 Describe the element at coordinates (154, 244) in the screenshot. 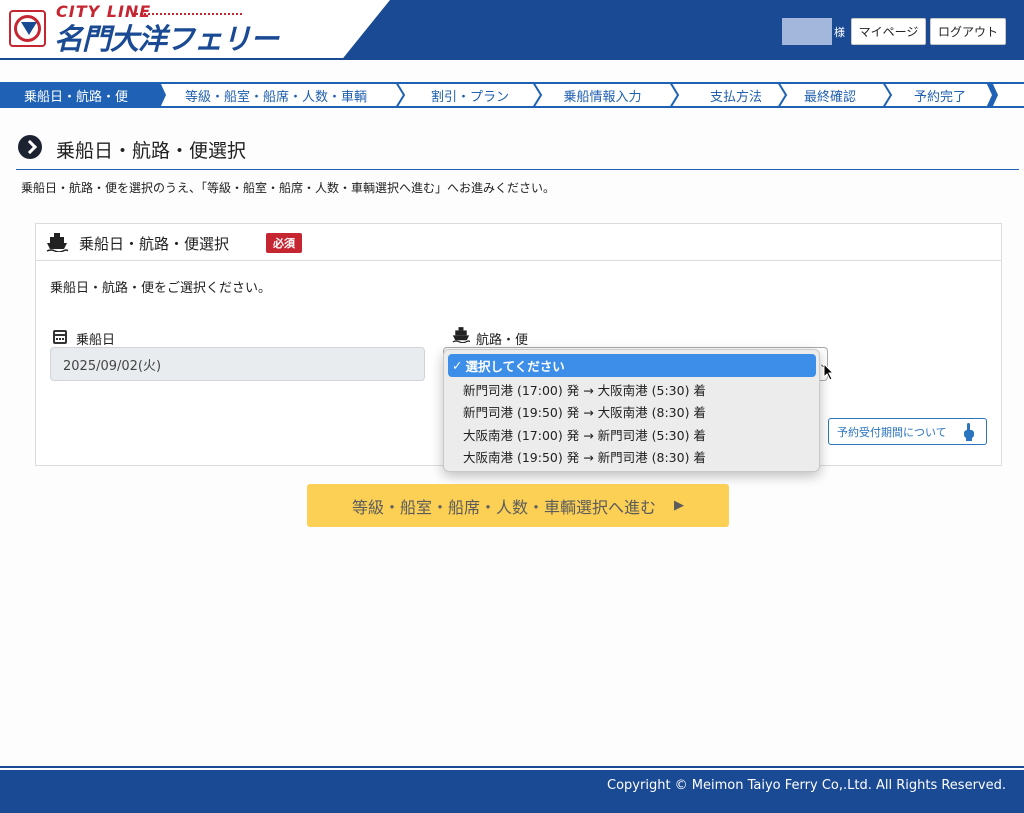

I see `card-title: 乗船日・航路・便選択` at that location.